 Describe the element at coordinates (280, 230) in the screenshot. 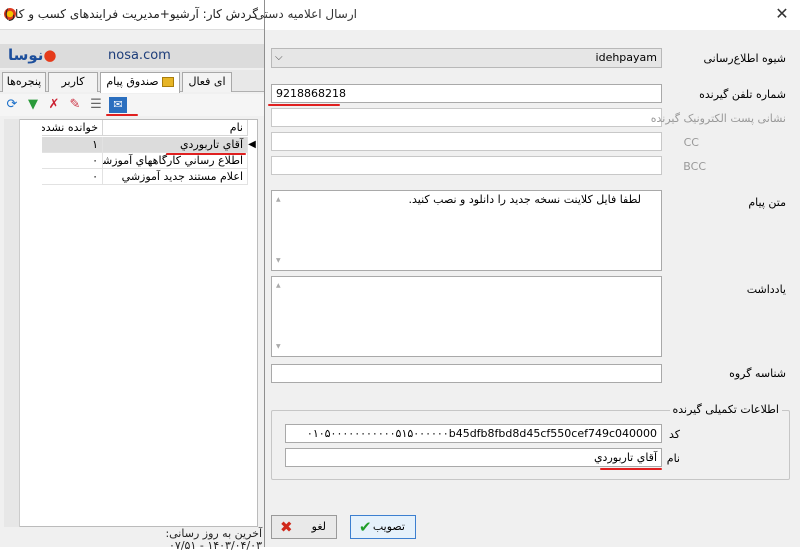

I see `message-scrollbar` at that location.